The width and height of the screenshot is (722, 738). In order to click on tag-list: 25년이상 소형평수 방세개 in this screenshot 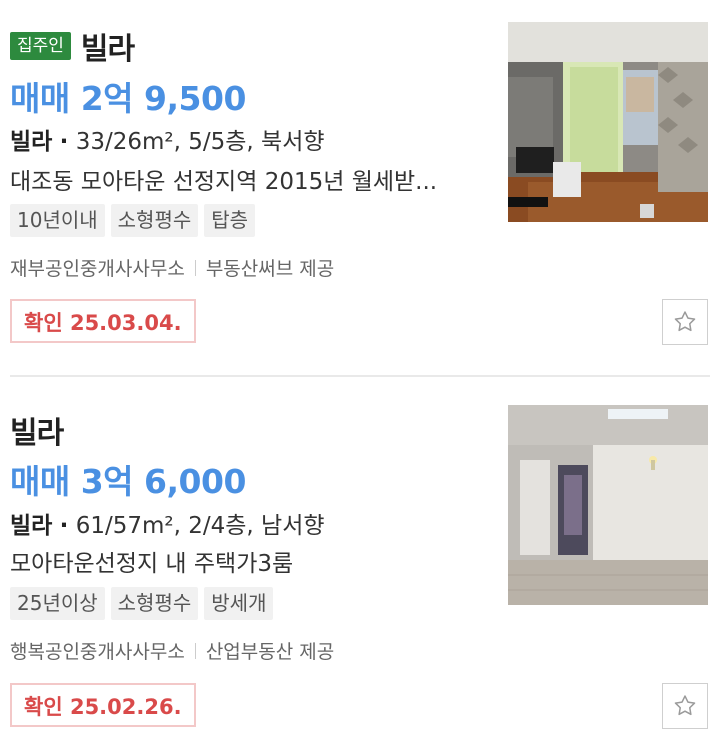, I will do `click(142, 603)`.